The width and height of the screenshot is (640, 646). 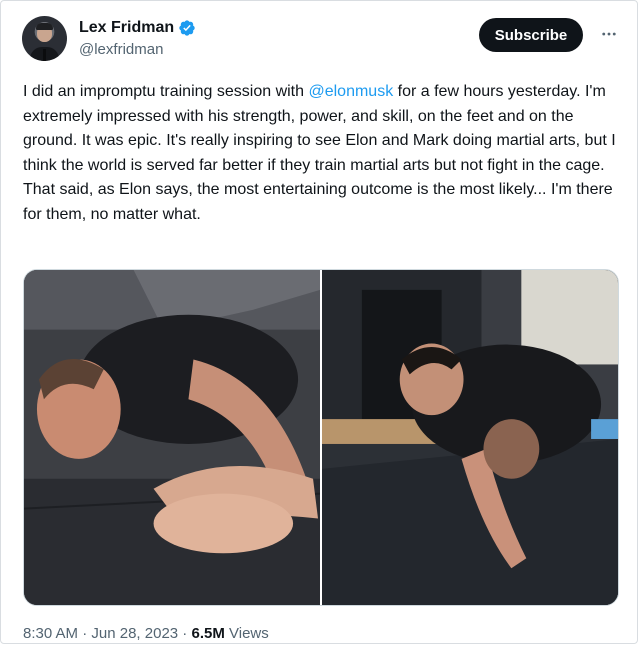 What do you see at coordinates (137, 50) in the screenshot?
I see `author-handle: @lexfridman` at bounding box center [137, 50].